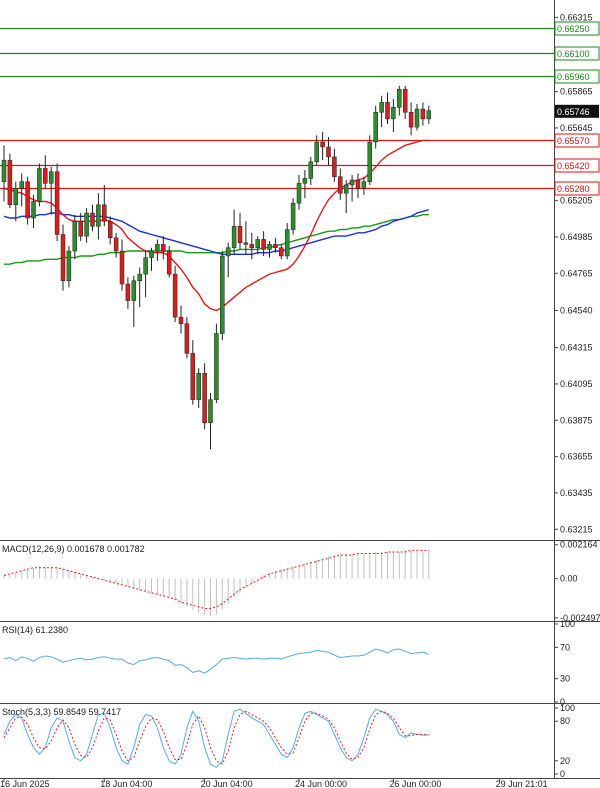  What do you see at coordinates (565, 647) in the screenshot?
I see `rsi-tick-label: 70` at bounding box center [565, 647].